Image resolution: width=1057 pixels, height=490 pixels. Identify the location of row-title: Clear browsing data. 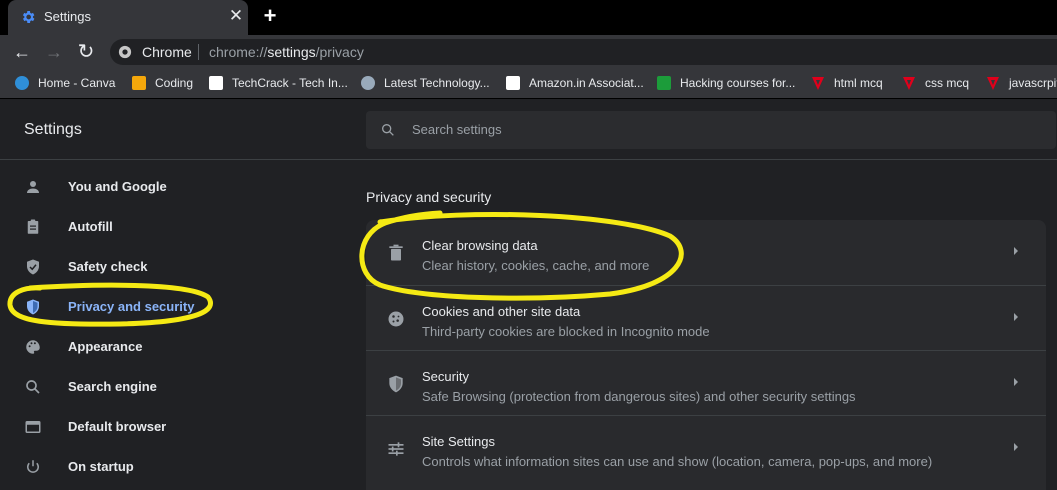
(480, 245).